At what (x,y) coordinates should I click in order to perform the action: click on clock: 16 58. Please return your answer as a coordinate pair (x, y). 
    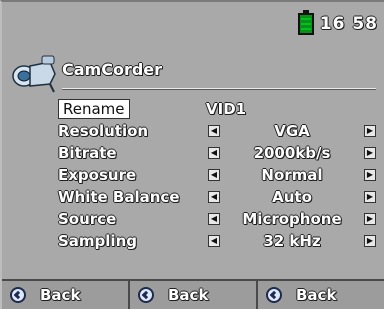
    Looking at the image, I should click on (348, 24).